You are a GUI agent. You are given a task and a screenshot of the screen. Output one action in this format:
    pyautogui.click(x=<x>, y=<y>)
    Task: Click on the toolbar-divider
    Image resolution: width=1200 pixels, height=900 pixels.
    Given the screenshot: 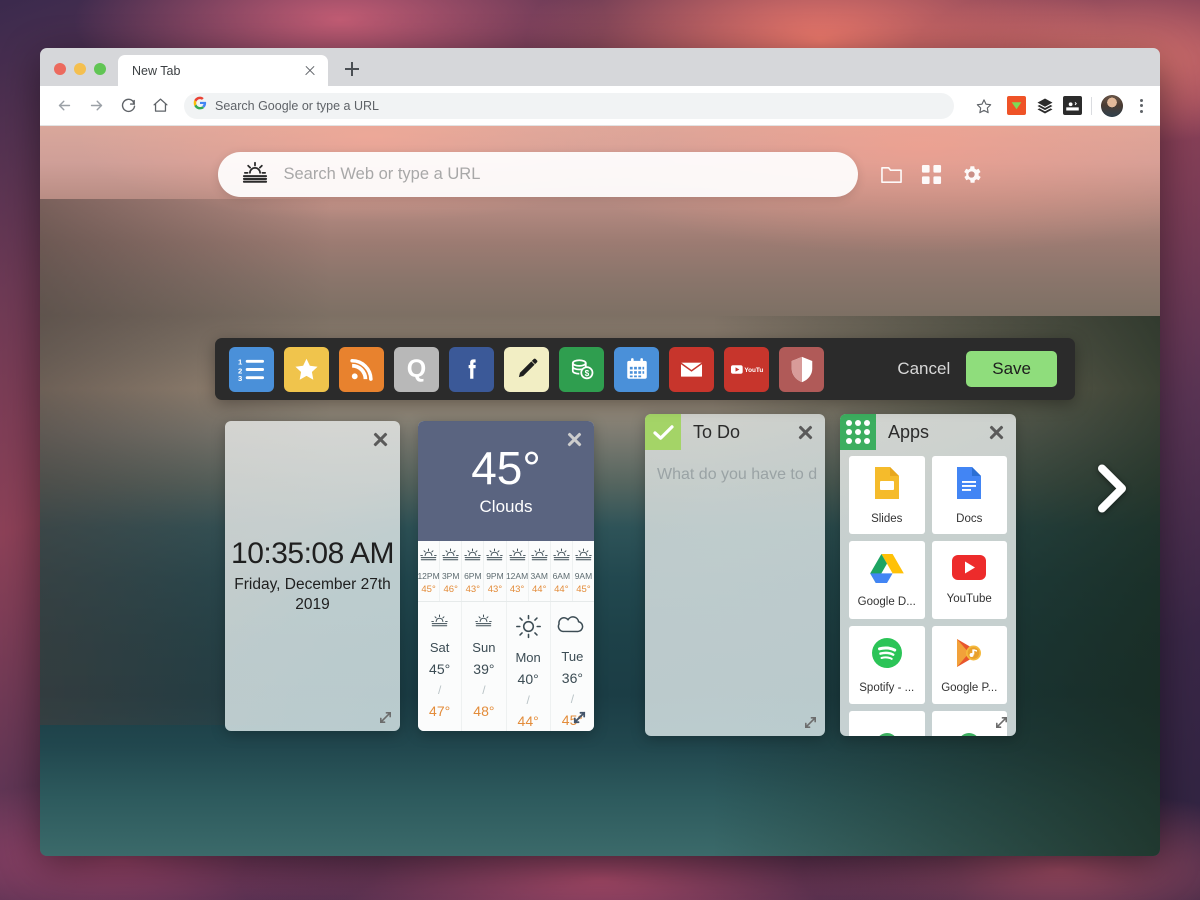 What is the action you would take?
    pyautogui.click(x=1091, y=105)
    